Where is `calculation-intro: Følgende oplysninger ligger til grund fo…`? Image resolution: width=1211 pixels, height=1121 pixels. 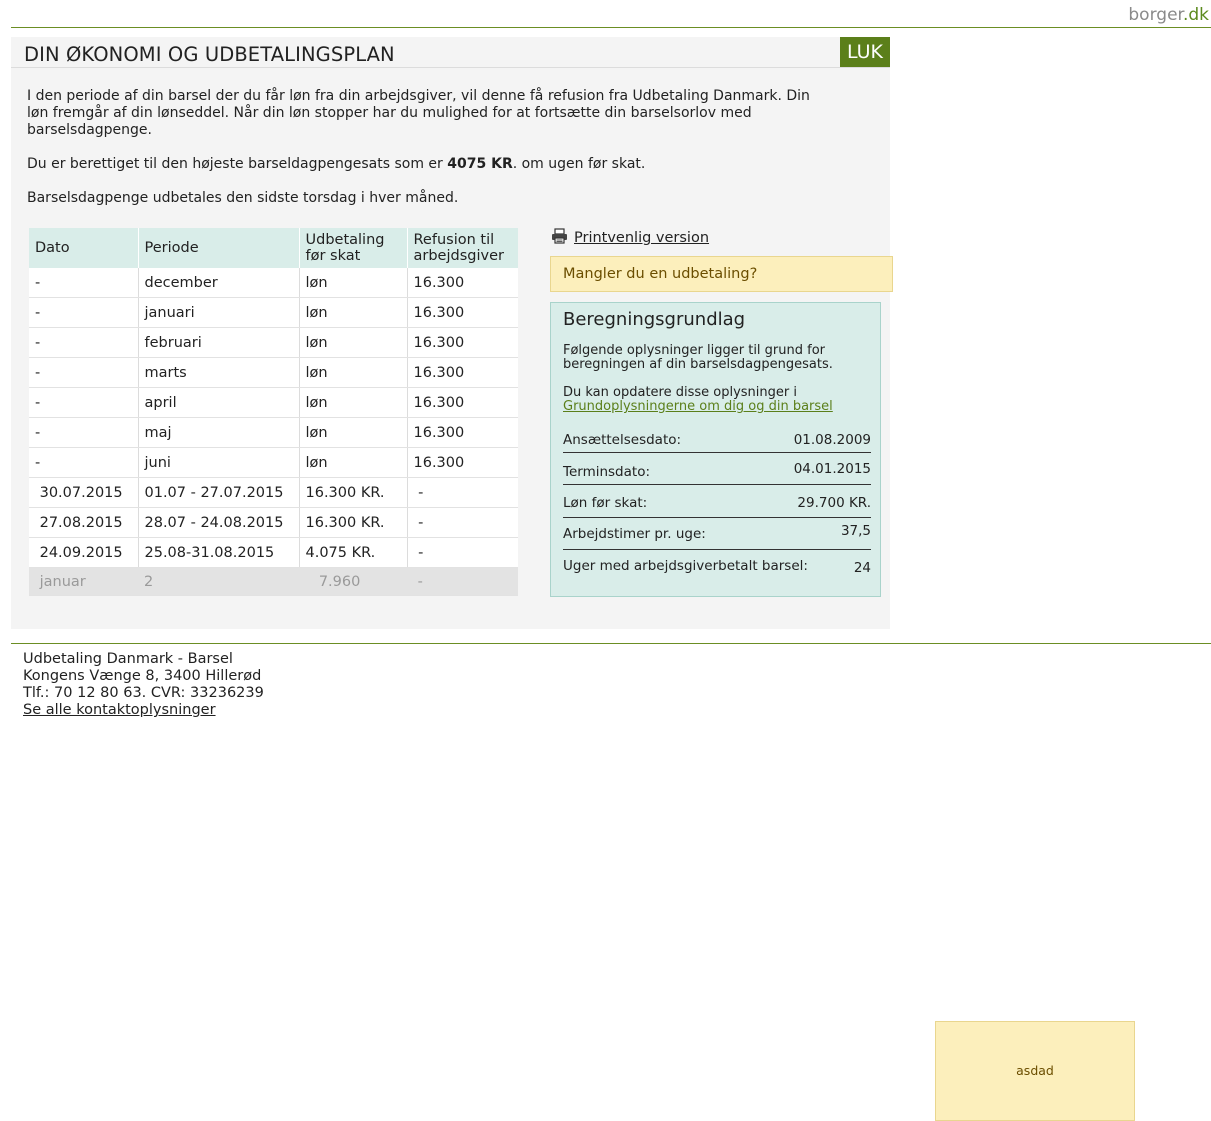
calculation-intro: Følgende oplysninger ligger til grund fo… is located at coordinates (698, 357).